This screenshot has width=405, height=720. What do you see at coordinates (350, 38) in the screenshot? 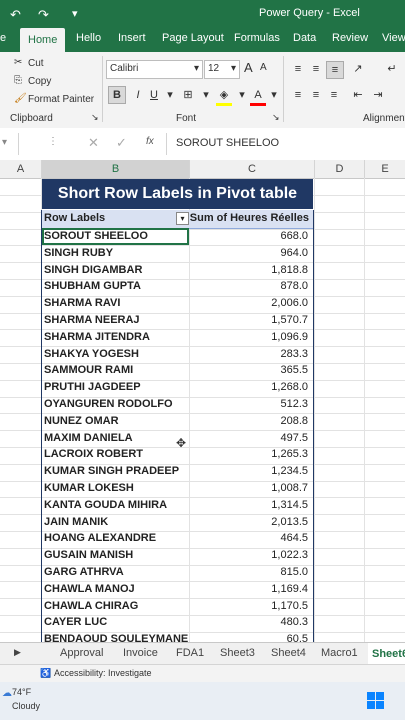
I see `tab-review: Review` at bounding box center [350, 38].